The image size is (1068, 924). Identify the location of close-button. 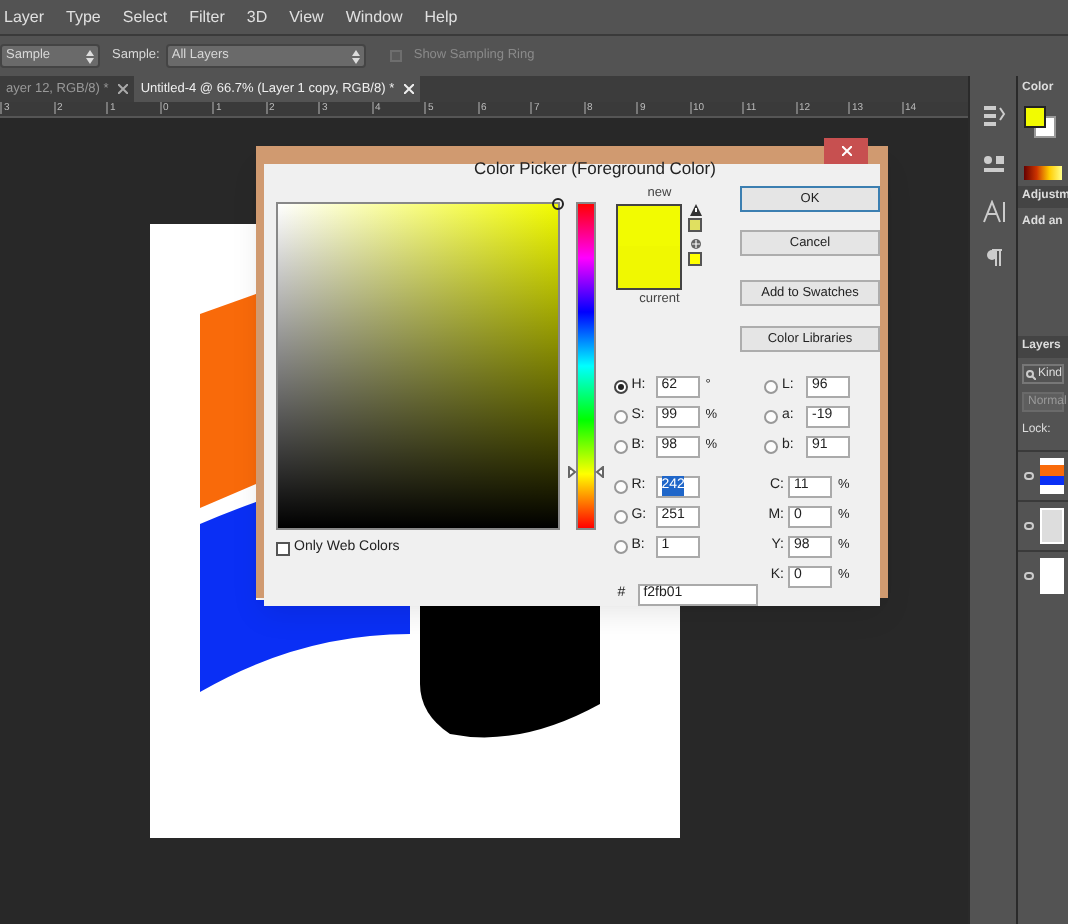
(846, 151).